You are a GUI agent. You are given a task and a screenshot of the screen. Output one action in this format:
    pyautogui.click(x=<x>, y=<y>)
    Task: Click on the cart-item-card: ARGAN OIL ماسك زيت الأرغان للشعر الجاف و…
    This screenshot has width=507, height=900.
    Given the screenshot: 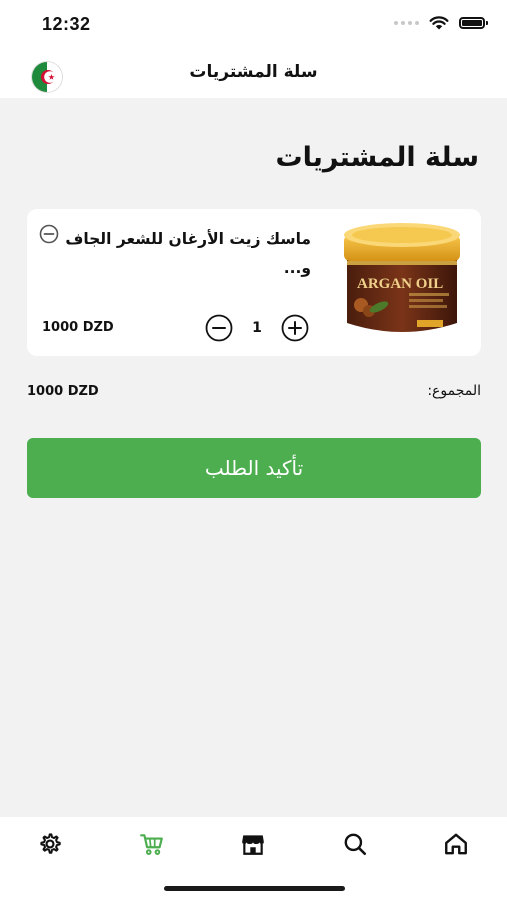 What is the action you would take?
    pyautogui.click(x=254, y=282)
    